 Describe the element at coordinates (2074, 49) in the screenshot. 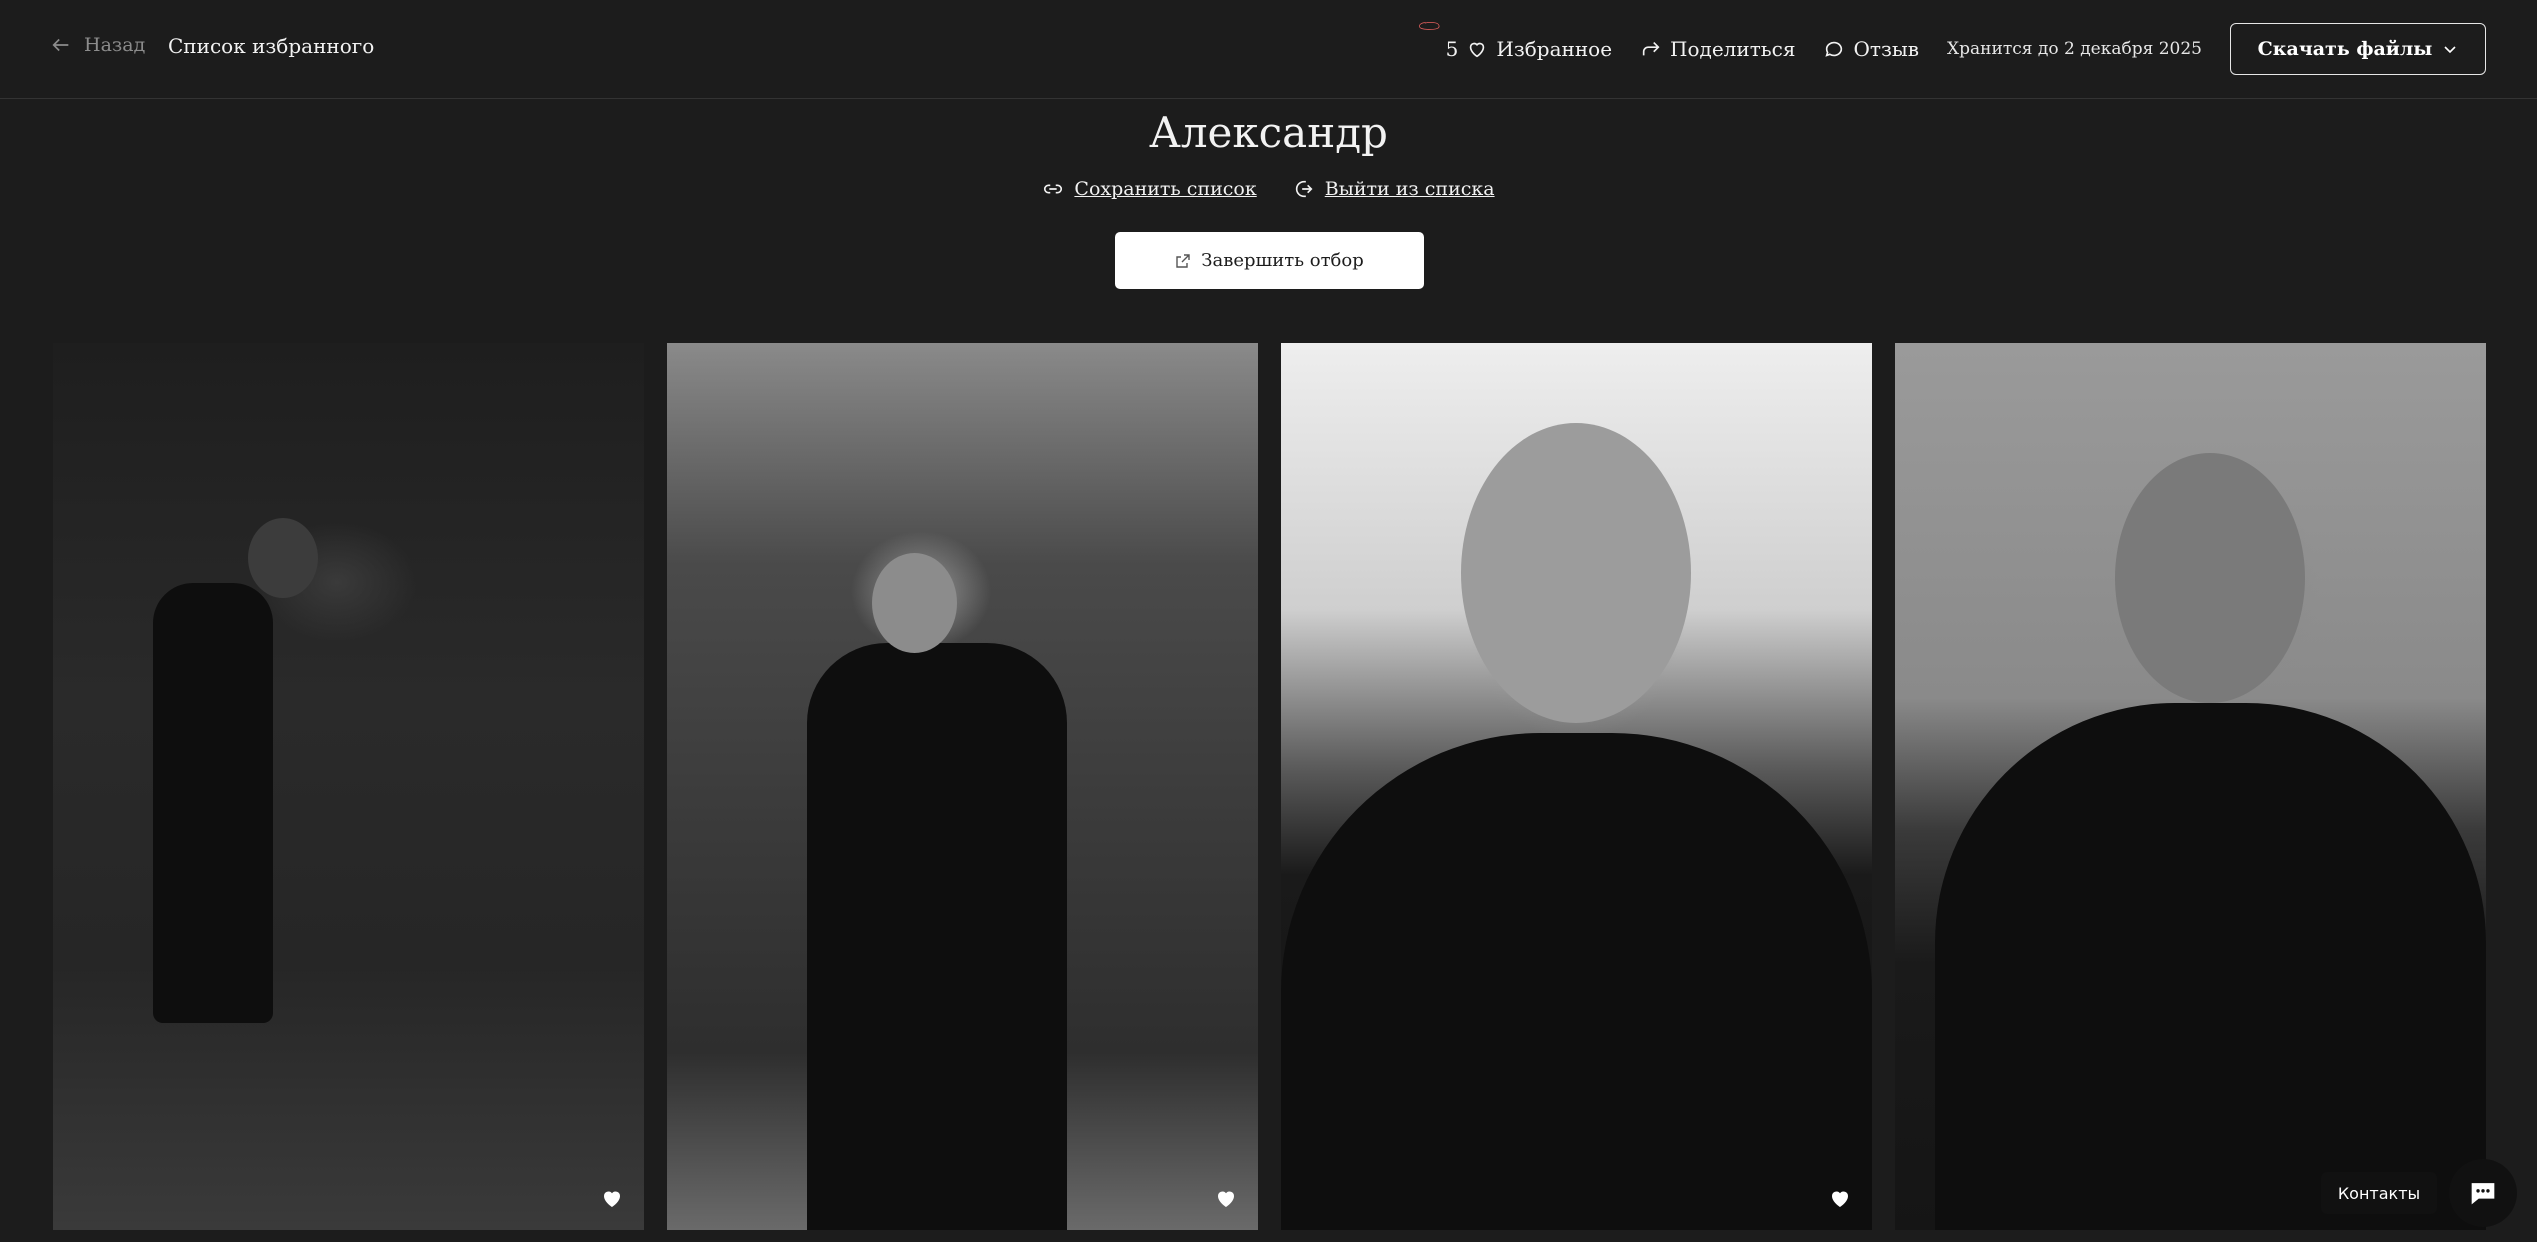

I see `storage-expiry: Хранится до 2 декабря 2025` at that location.